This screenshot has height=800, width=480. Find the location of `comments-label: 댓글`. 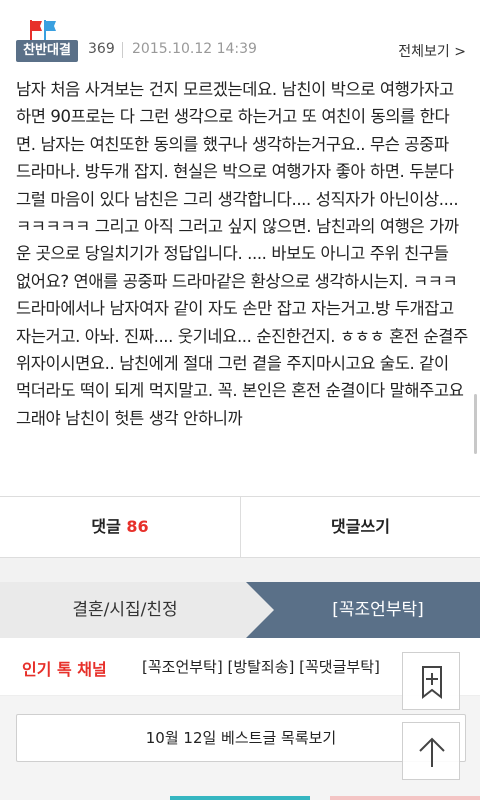

comments-label: 댓글 is located at coordinates (106, 526).